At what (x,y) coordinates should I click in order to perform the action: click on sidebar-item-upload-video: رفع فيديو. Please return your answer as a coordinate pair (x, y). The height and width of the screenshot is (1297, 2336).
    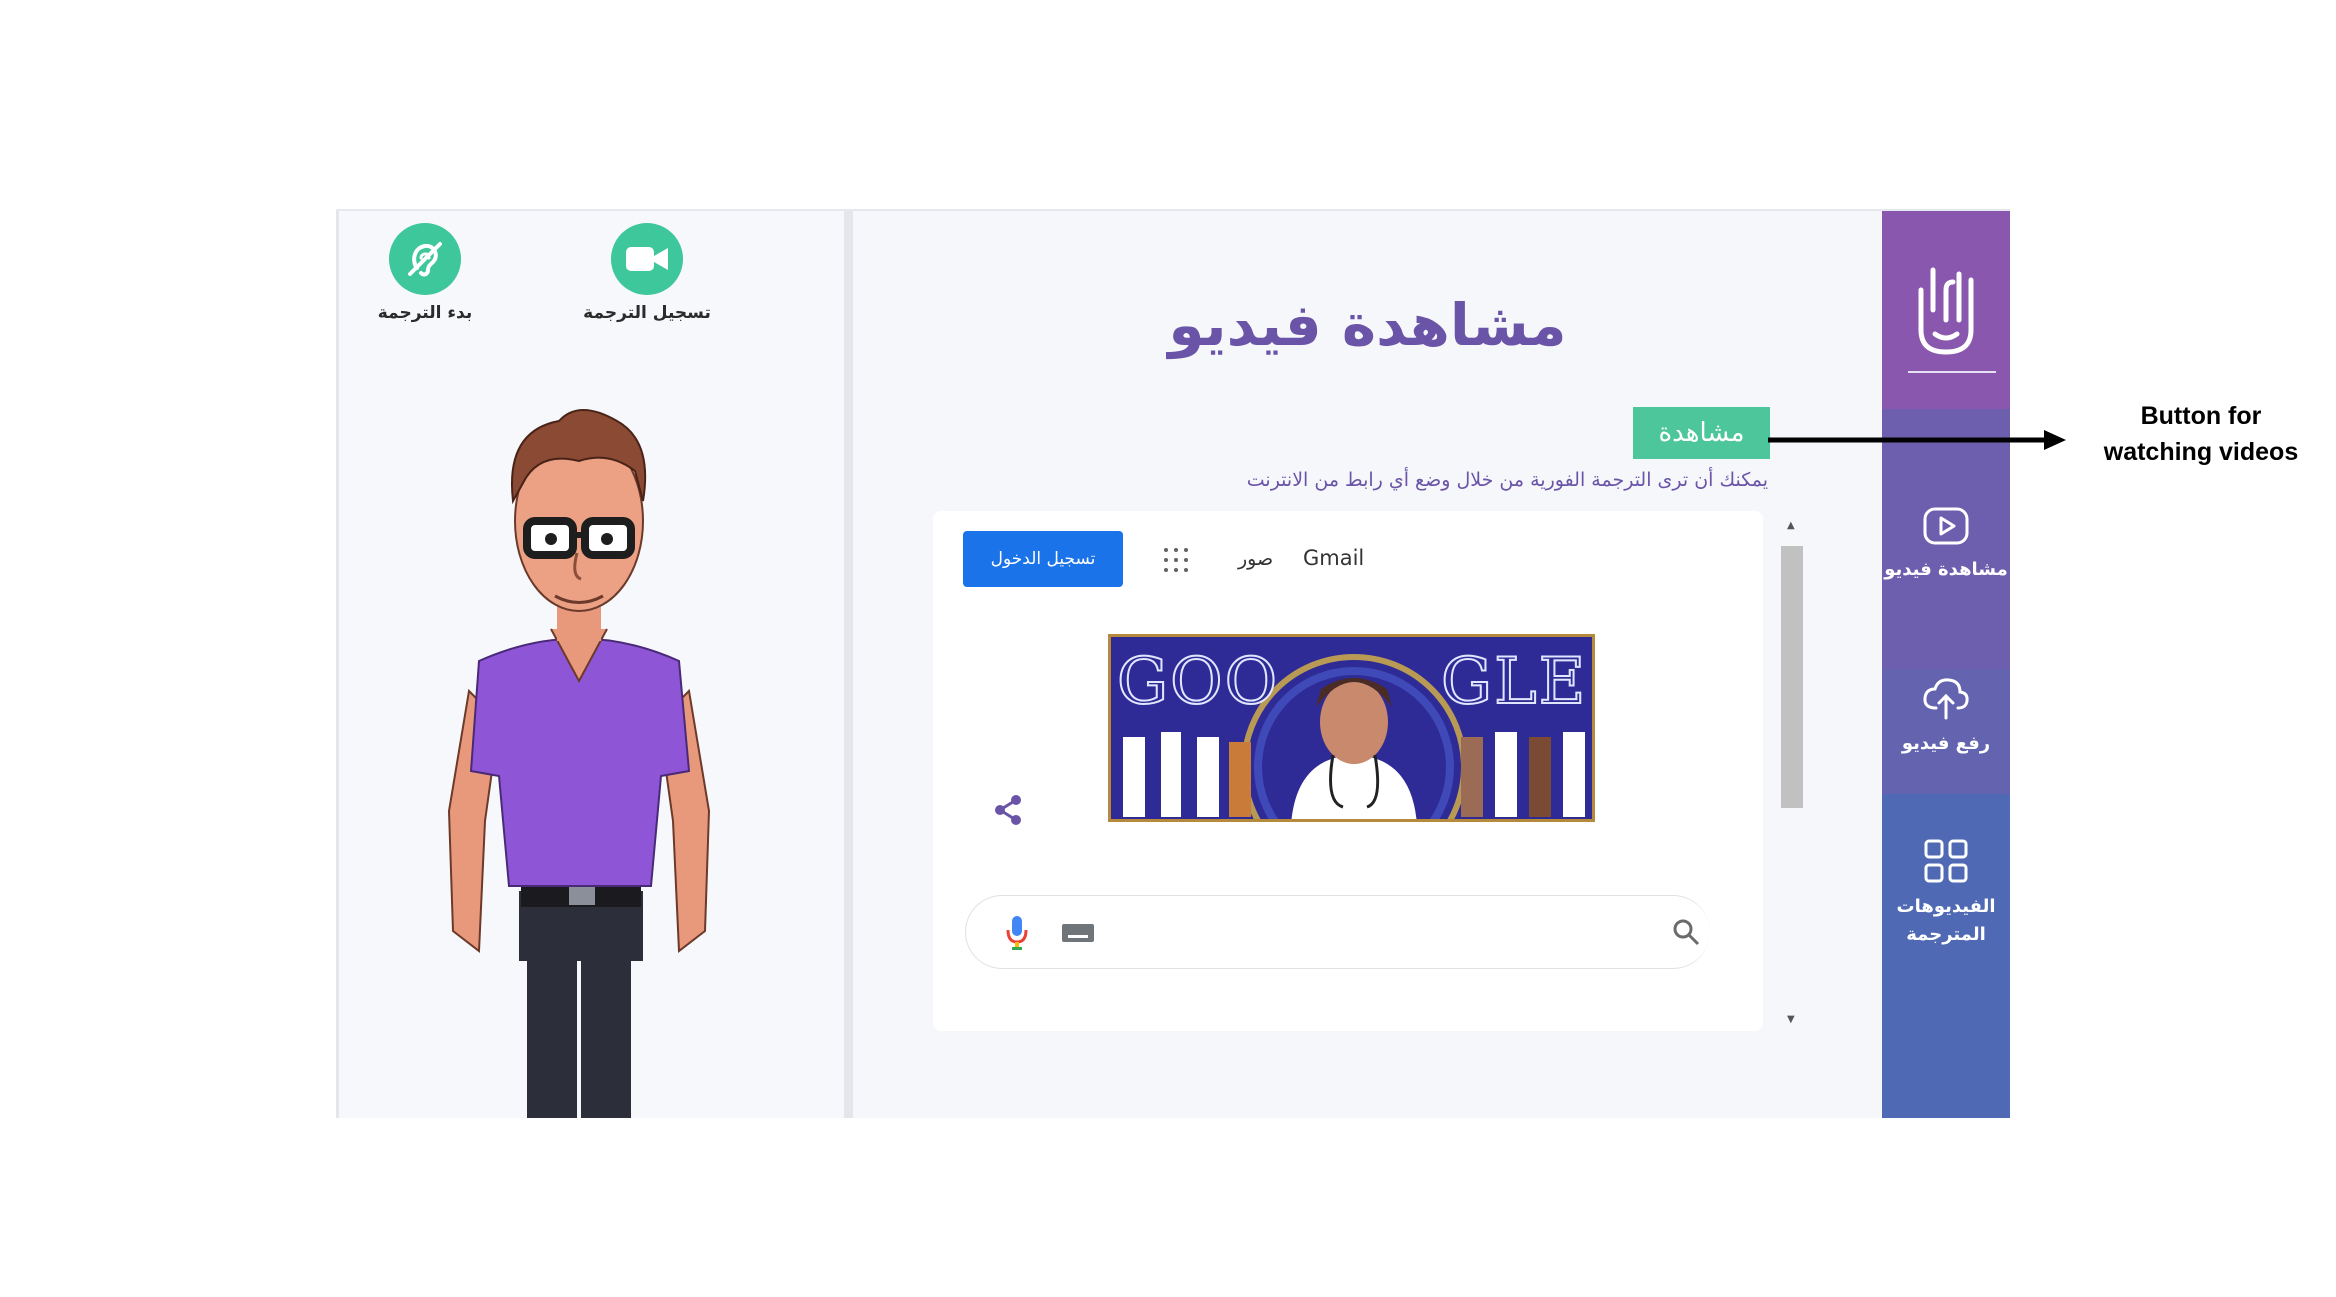
    Looking at the image, I should click on (1946, 717).